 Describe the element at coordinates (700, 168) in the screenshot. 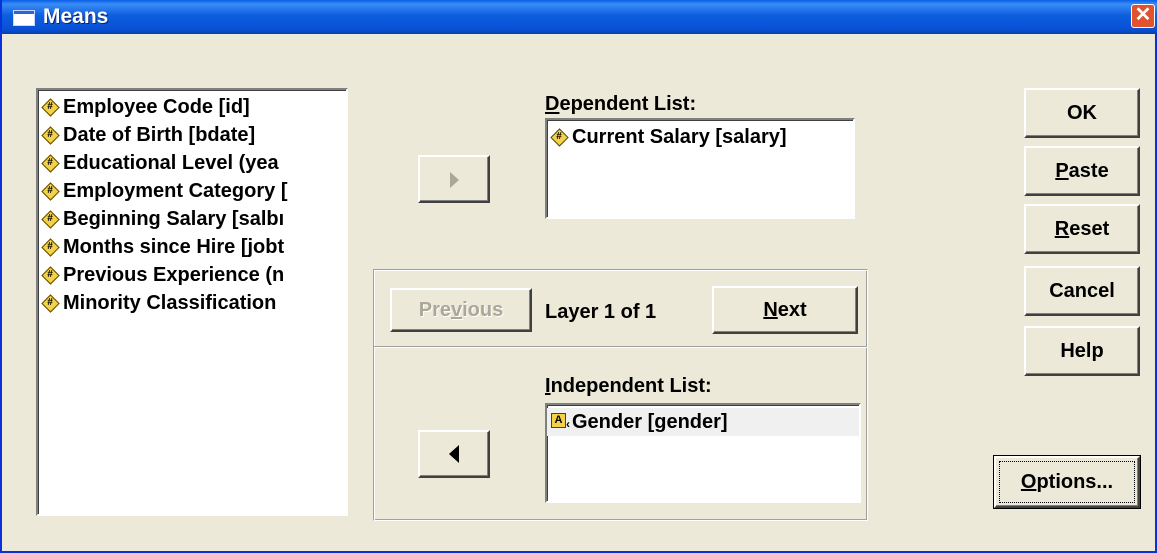

I see `dependent-list: # Current Salary [salary]` at that location.